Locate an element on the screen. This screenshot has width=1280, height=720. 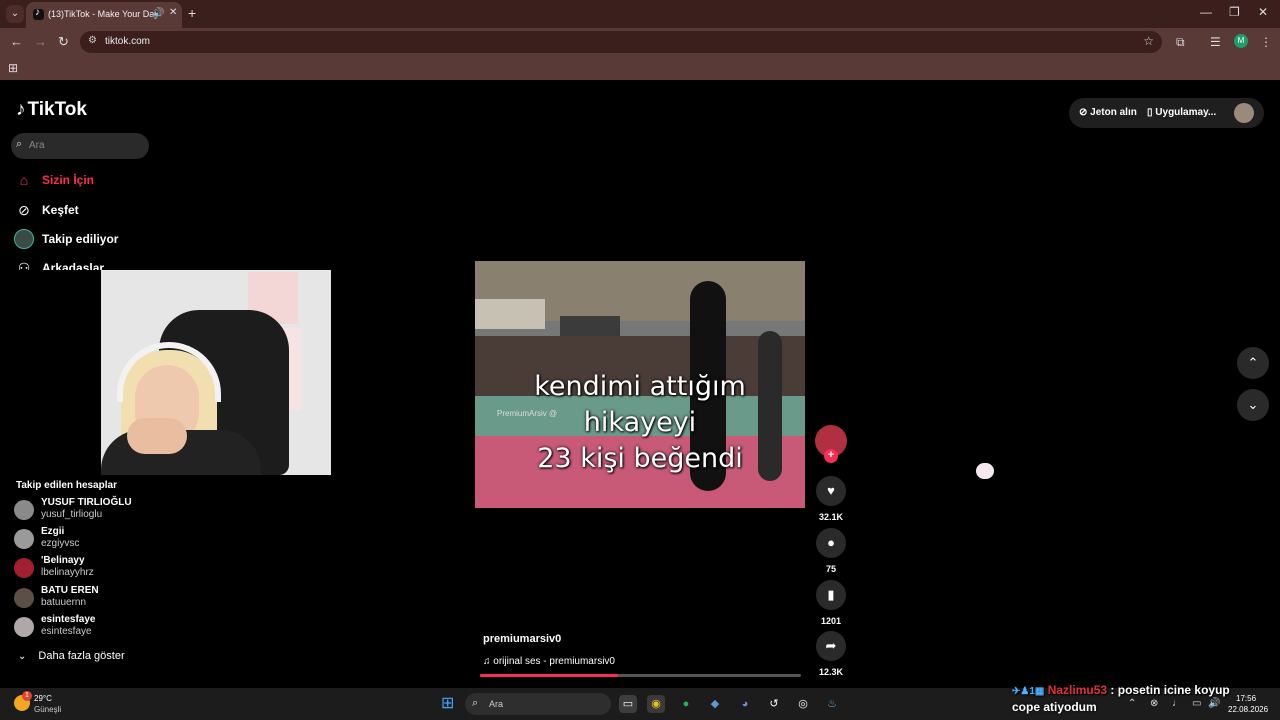
app-icon: ◆ is located at coordinates (715, 704).